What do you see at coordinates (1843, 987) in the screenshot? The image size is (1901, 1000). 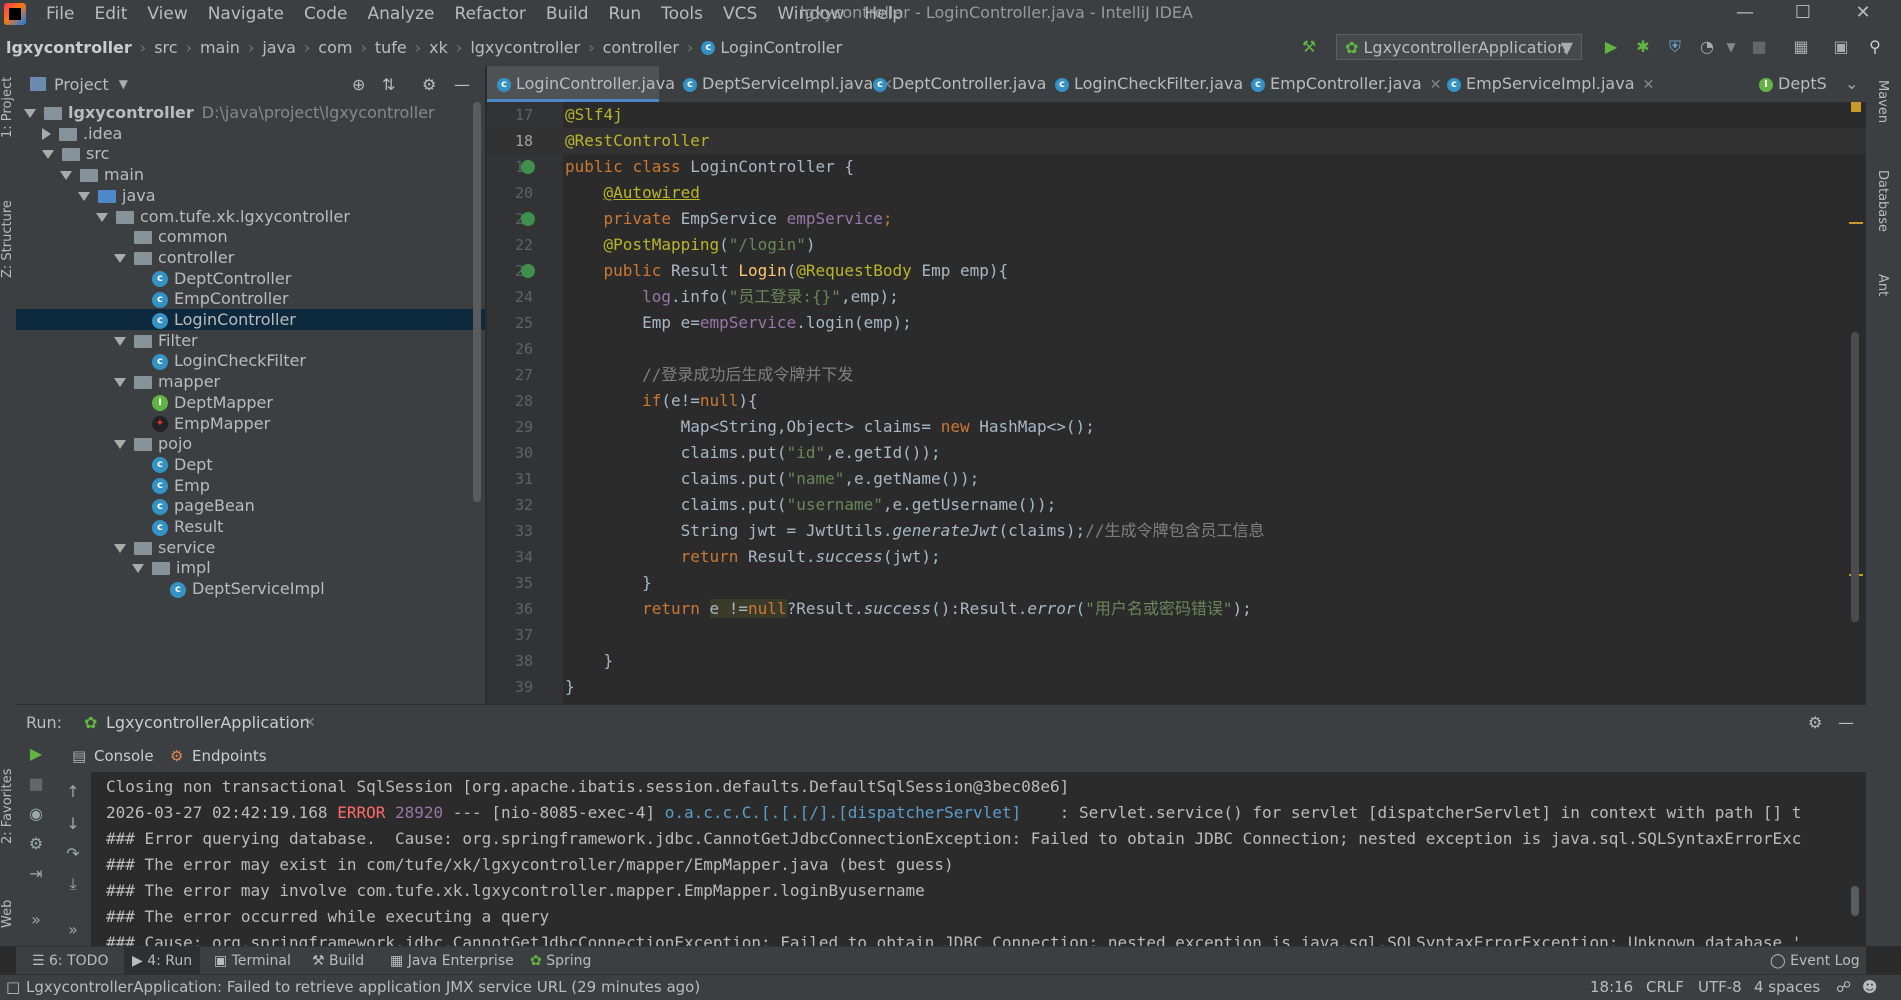 I see `lock-icon: ☍` at bounding box center [1843, 987].